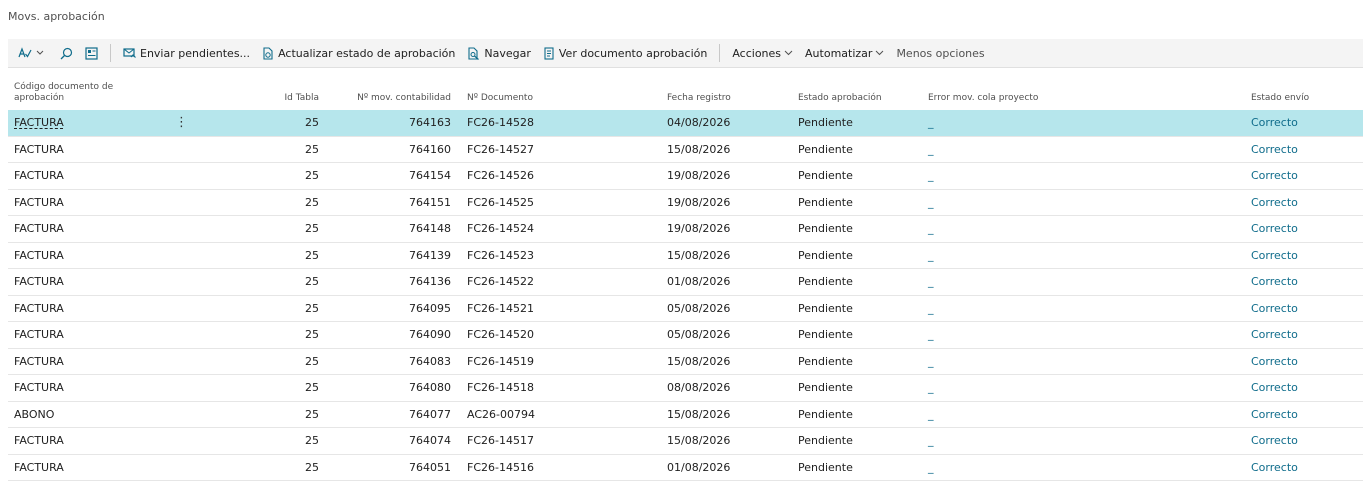  What do you see at coordinates (940, 53) in the screenshot?
I see `fewer-options-button: Menos opciones` at bounding box center [940, 53].